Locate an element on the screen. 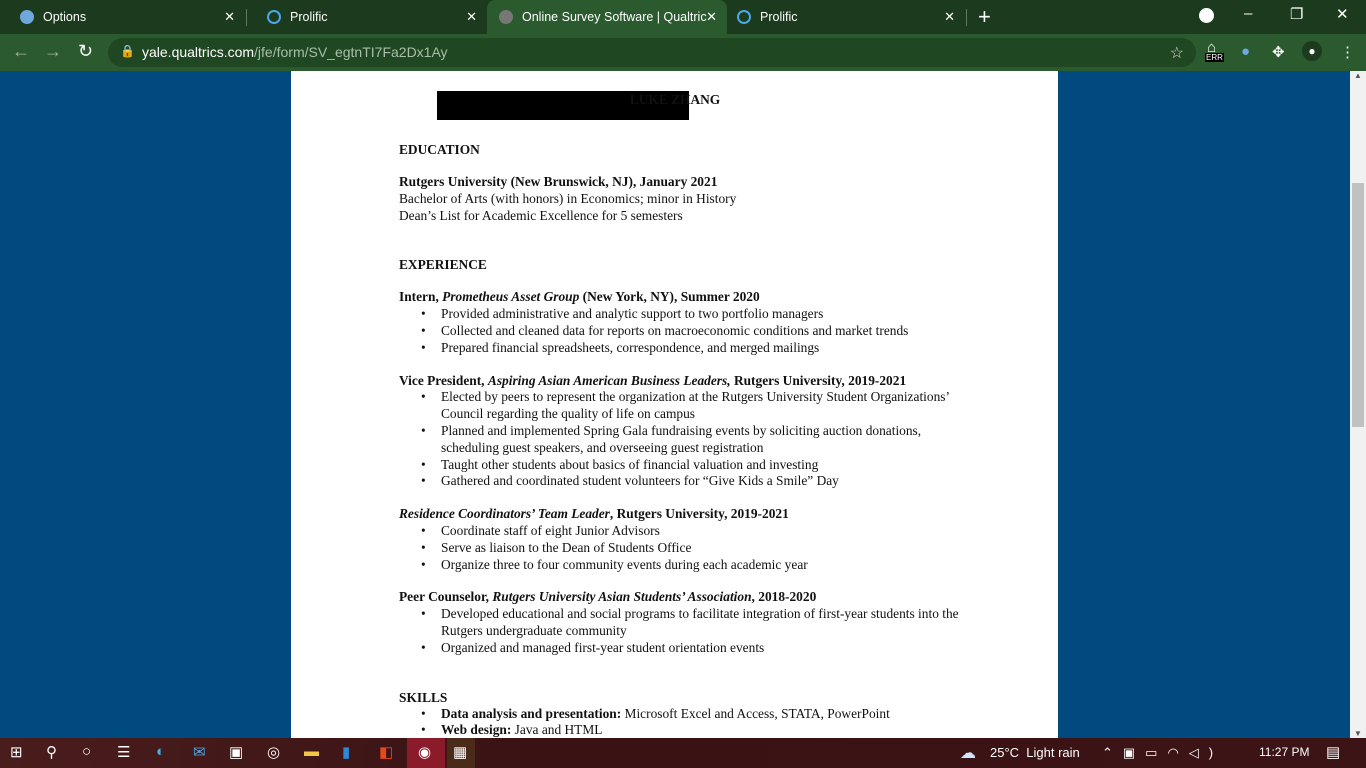 The height and width of the screenshot is (768, 1366). menu-icon: ⋮ is located at coordinates (1347, 52).